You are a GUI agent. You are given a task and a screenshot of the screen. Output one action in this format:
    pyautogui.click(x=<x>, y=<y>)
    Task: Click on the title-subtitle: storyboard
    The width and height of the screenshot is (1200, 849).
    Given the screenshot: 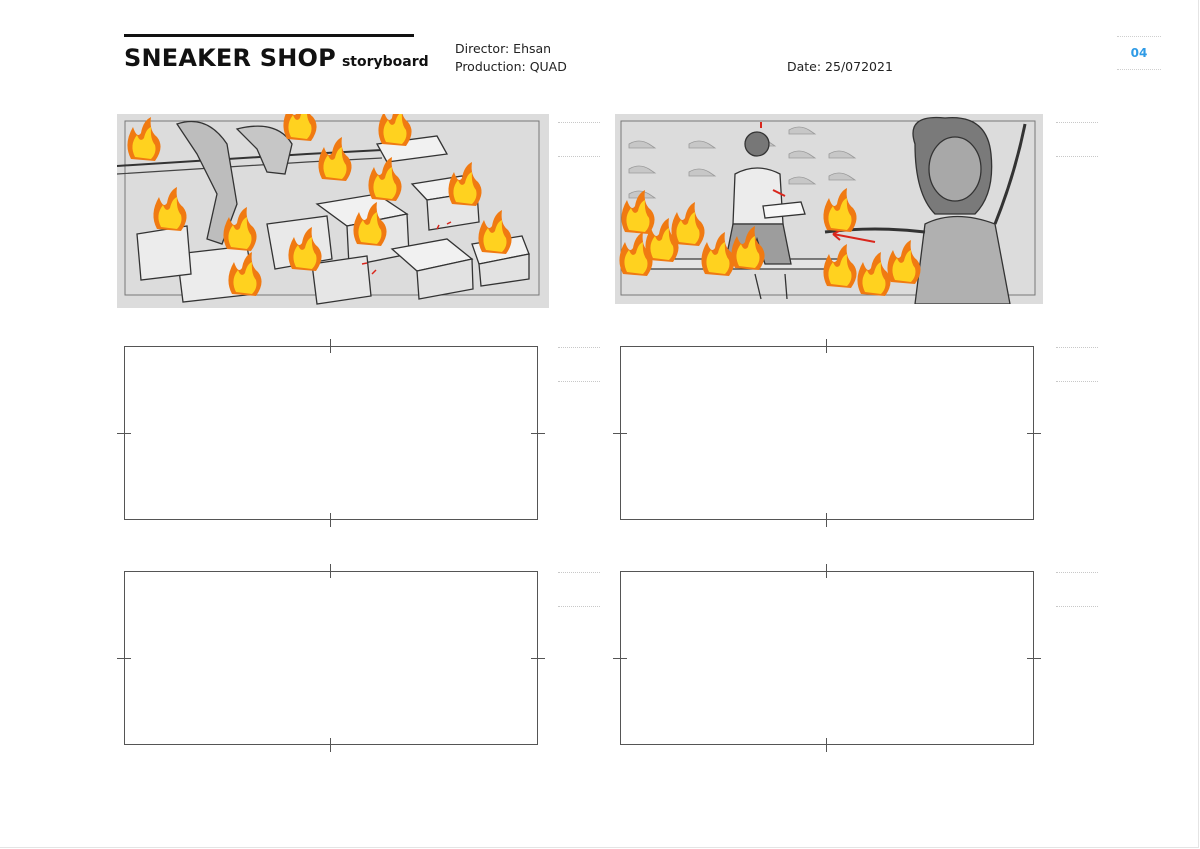 What is the action you would take?
    pyautogui.click(x=385, y=62)
    